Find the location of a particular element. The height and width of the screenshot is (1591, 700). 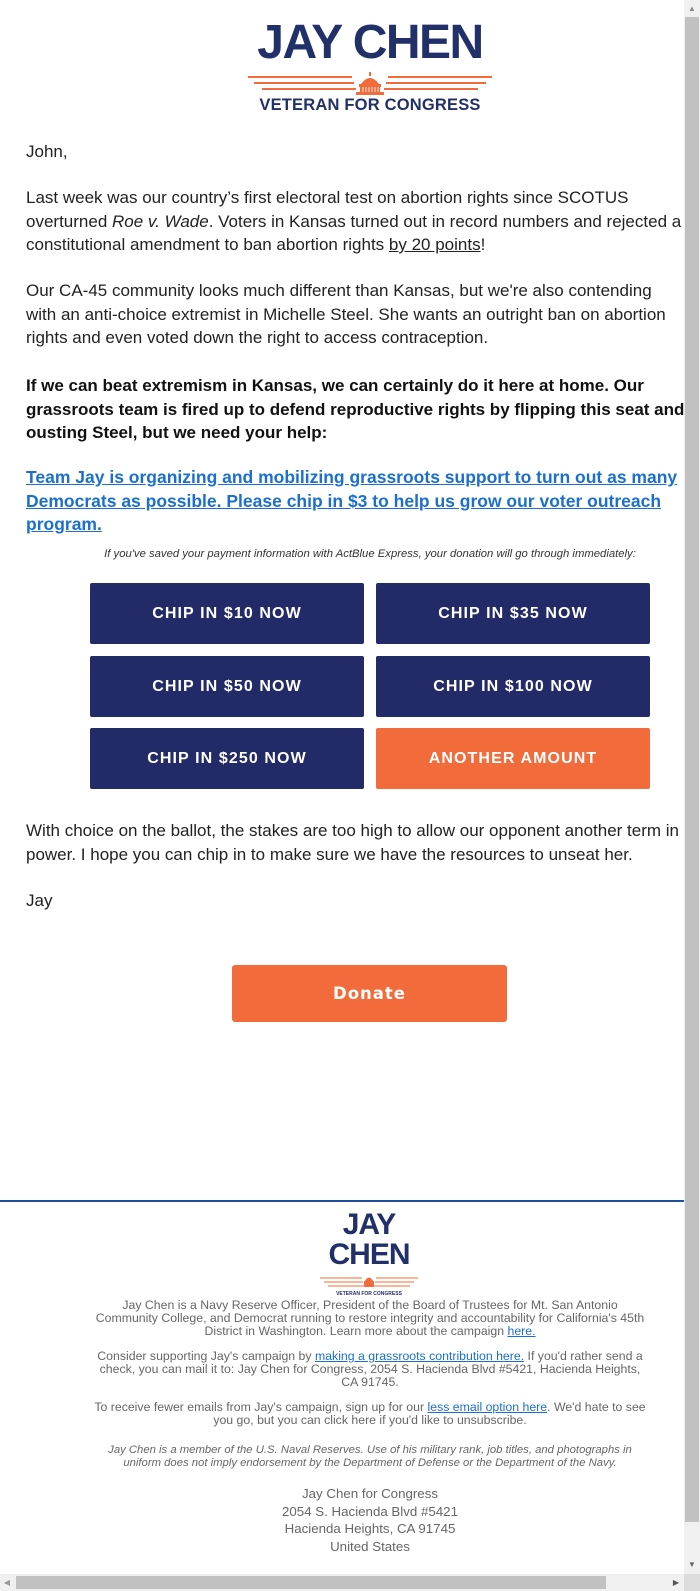

text-span: ! is located at coordinates (483, 244).